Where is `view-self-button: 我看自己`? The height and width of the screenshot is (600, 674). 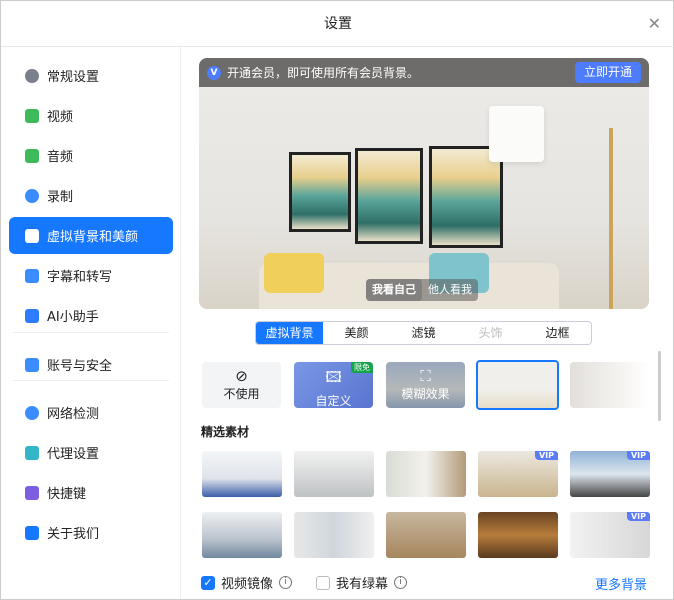 view-self-button: 我看自己 is located at coordinates (394, 290).